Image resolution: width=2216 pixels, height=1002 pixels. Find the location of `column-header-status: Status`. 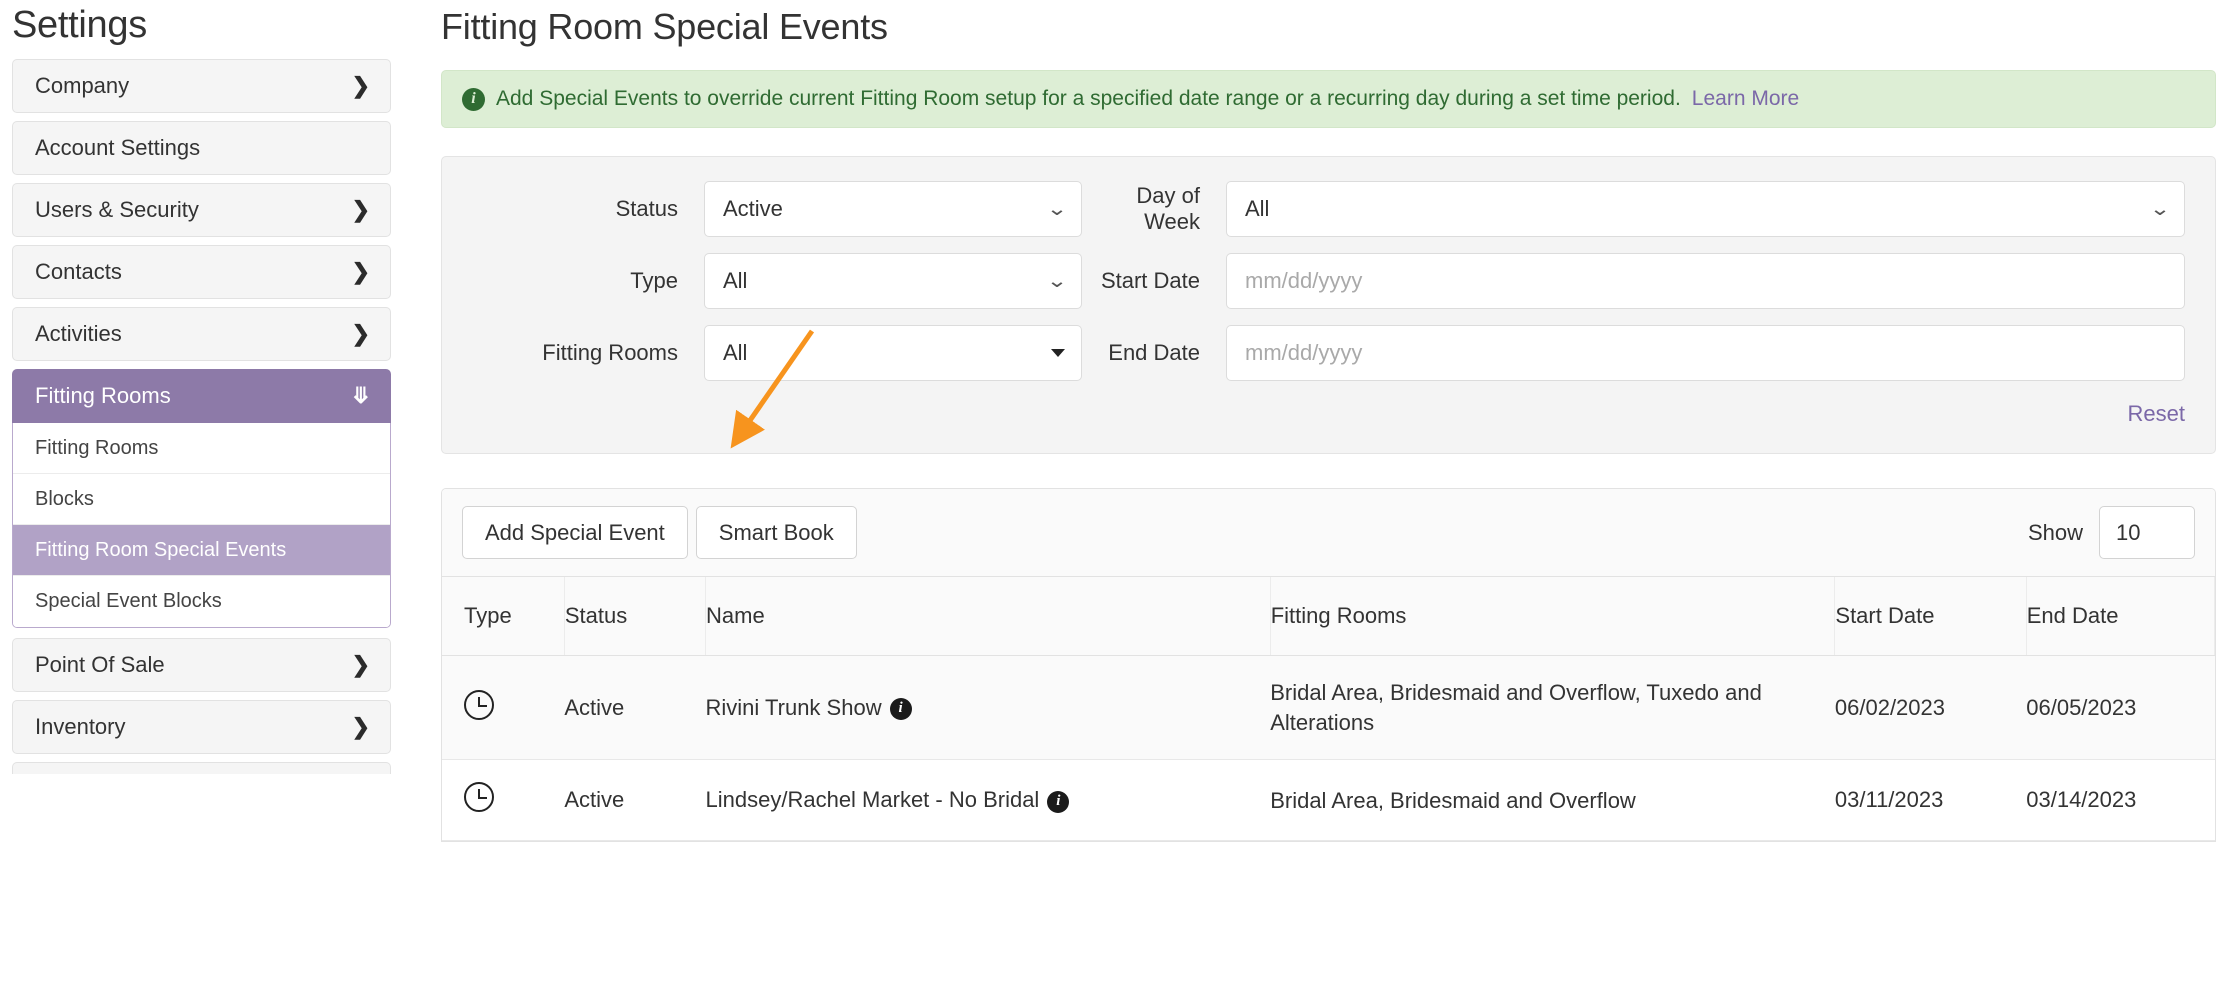

column-header-status: Status is located at coordinates (635, 616).